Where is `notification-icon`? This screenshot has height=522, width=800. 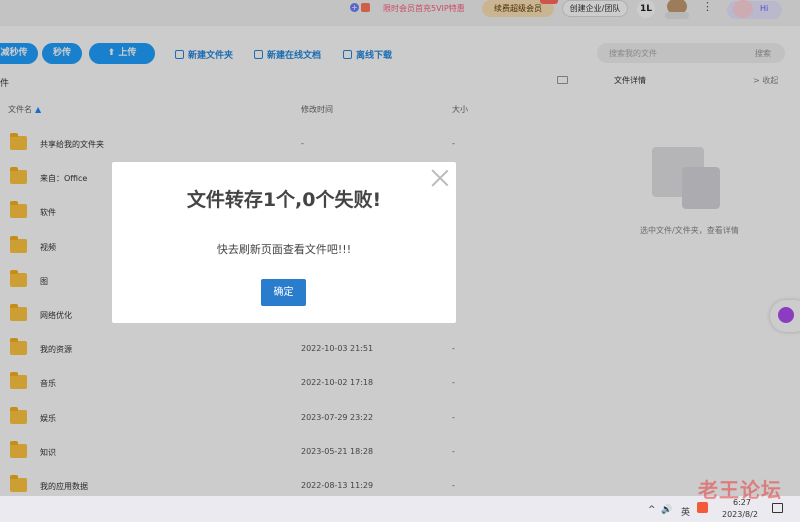
notification-icon is located at coordinates (777, 508).